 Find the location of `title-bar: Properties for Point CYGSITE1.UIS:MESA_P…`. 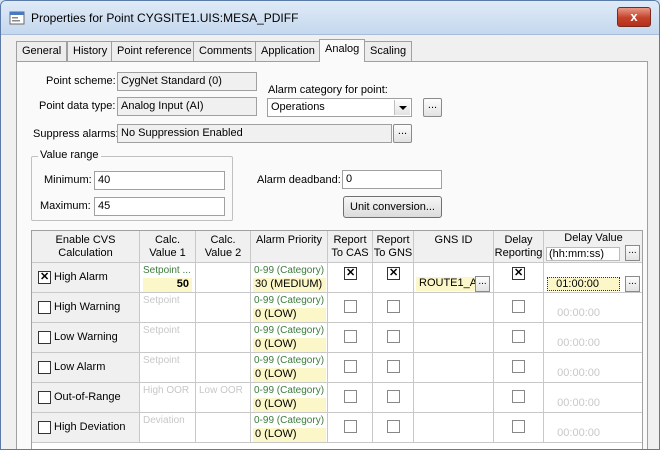

title-bar: Properties for Point CYGSITE1.UIS:MESA_P… is located at coordinates (330, 18).